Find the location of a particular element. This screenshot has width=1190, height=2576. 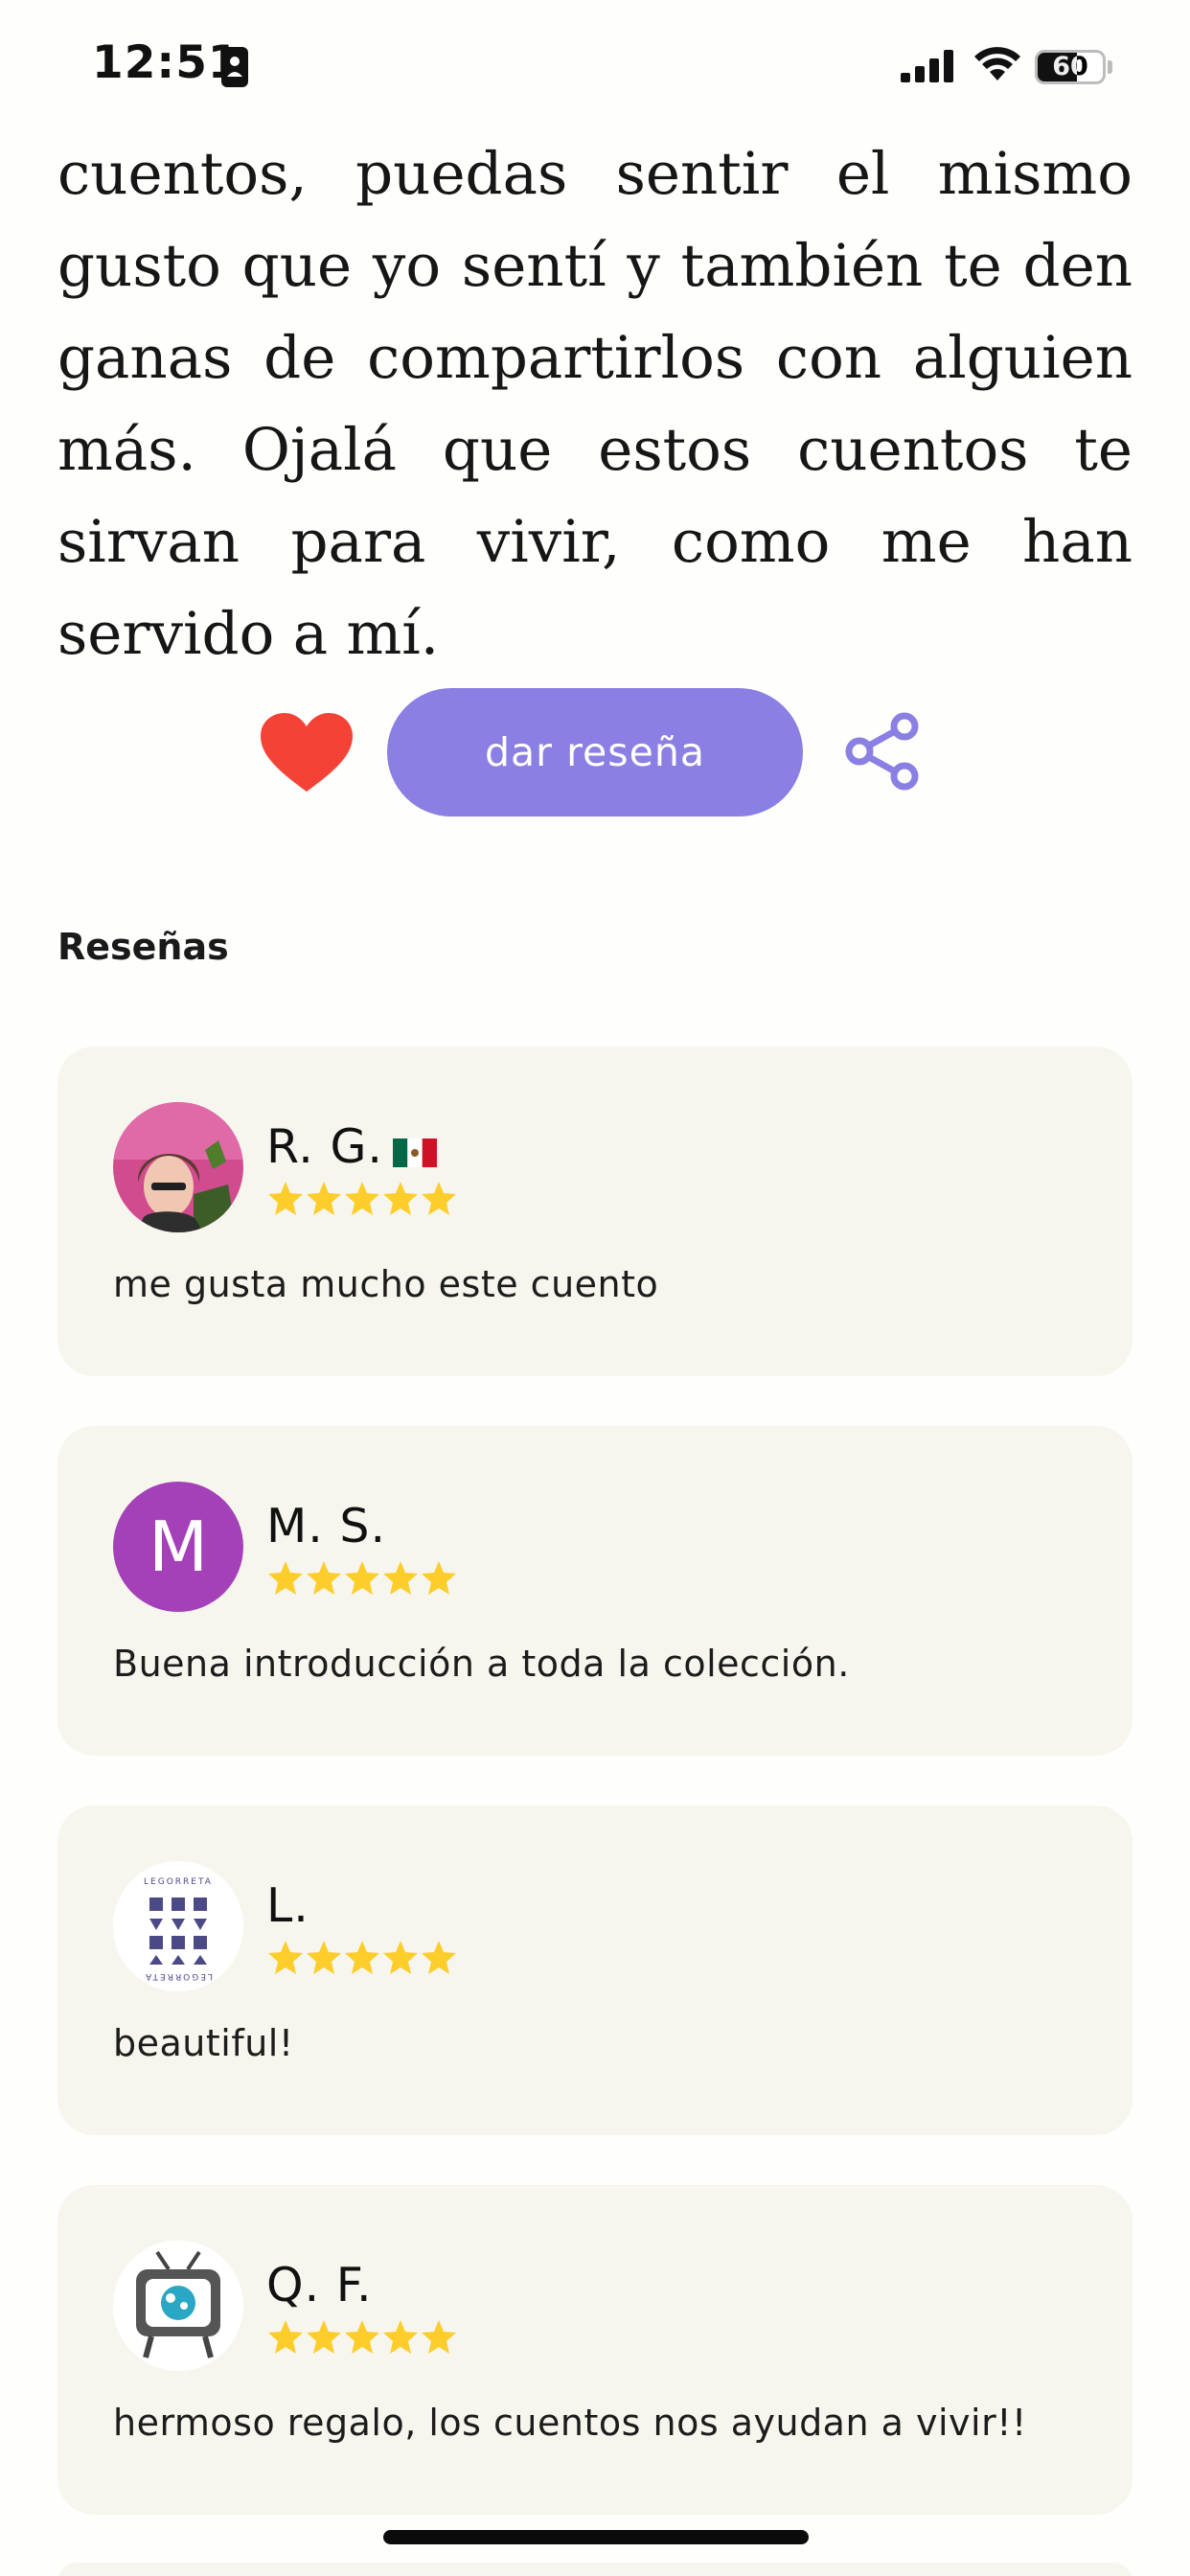

legorreta-logo-icon: LEGORRETA LEGORRETA is located at coordinates (178, 1926).